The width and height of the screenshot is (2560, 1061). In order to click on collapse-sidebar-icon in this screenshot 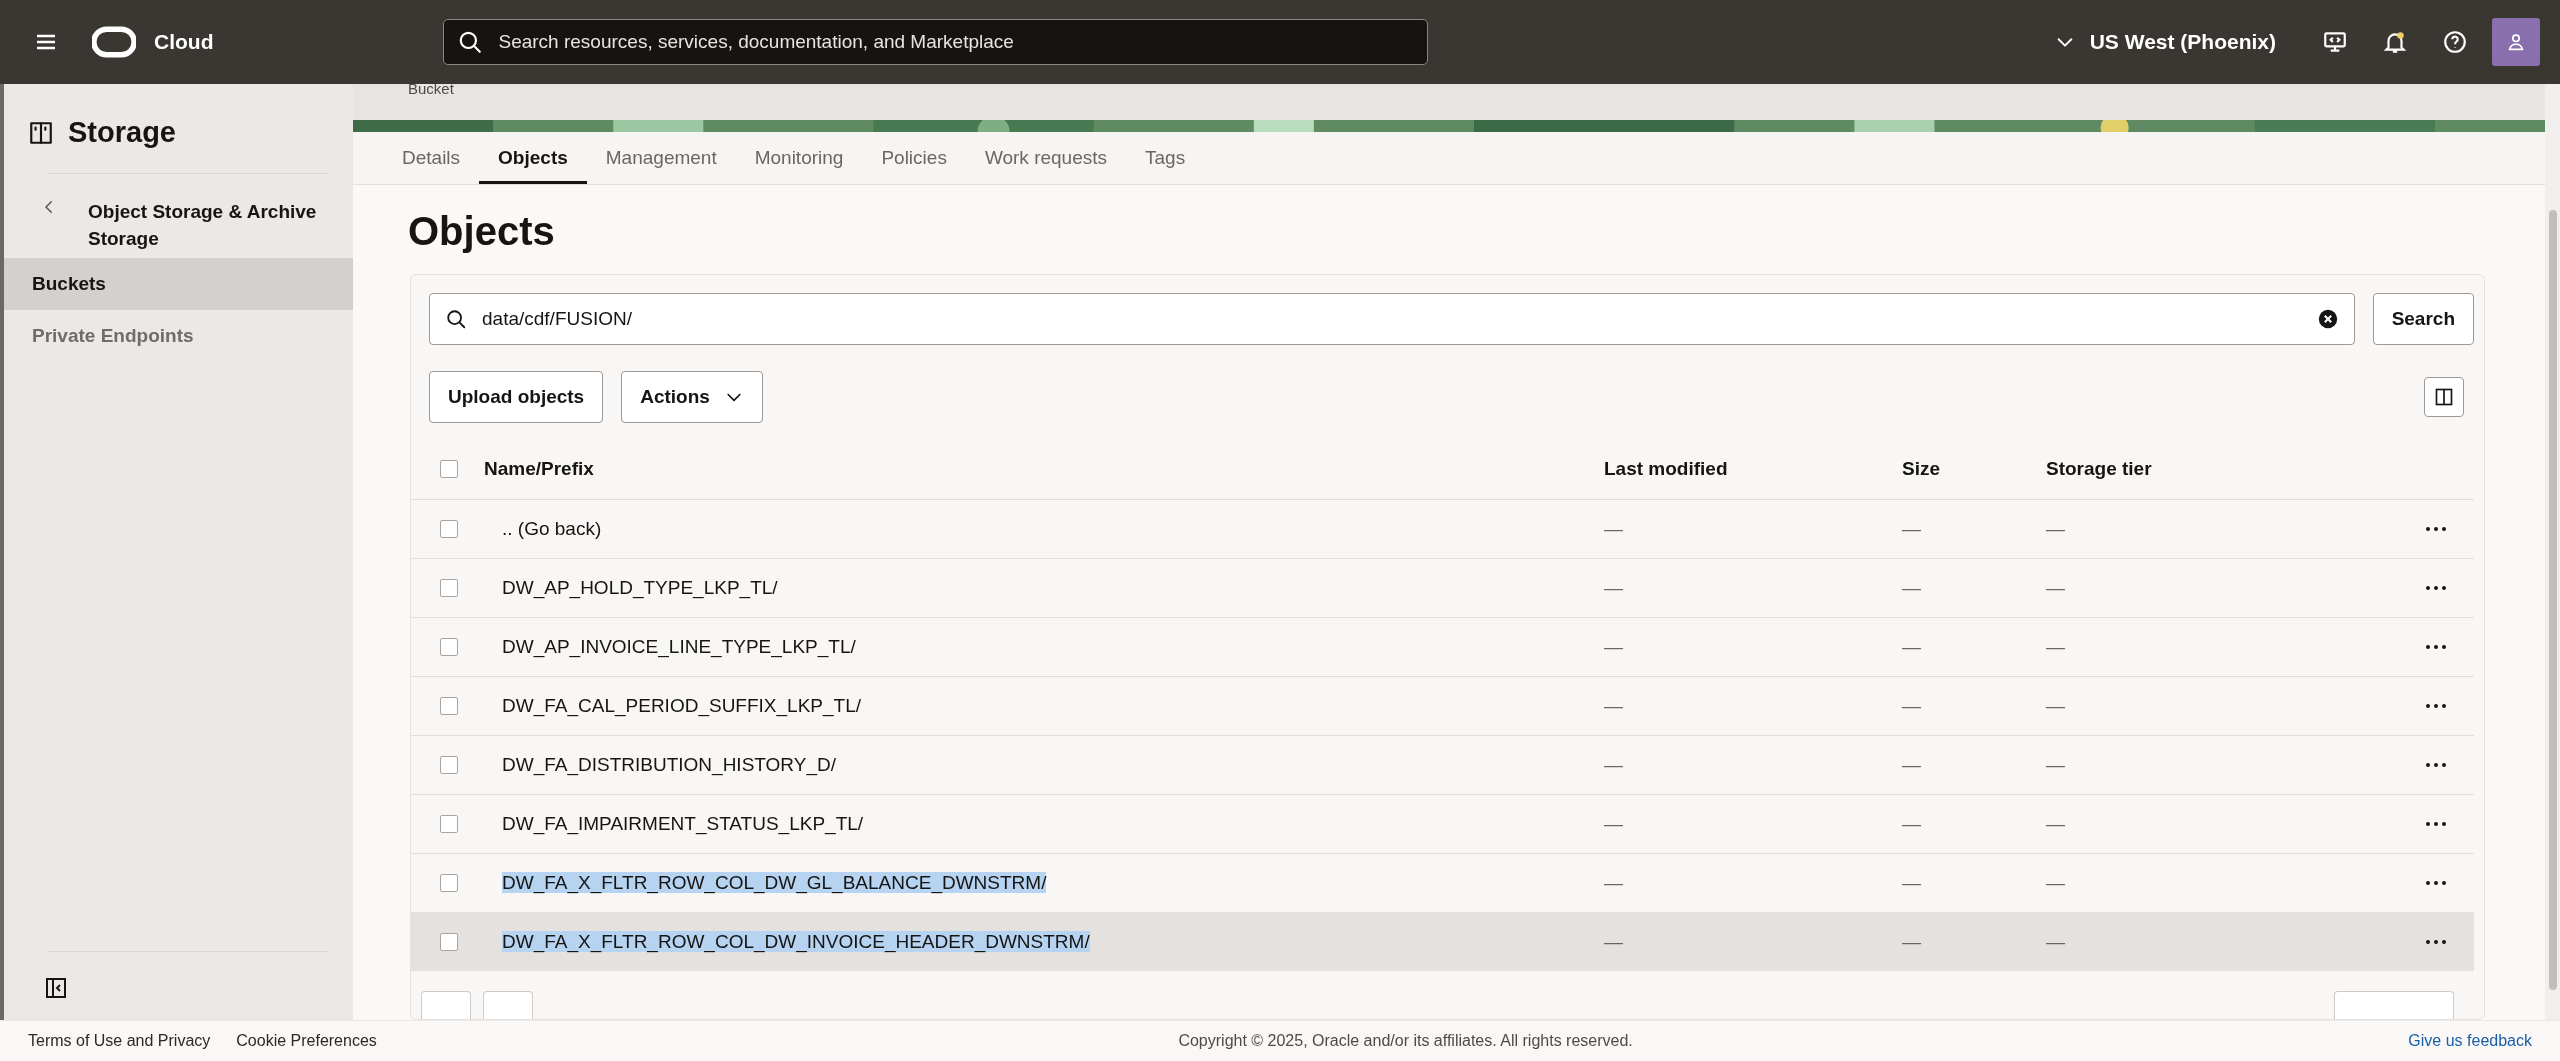, I will do `click(56, 988)`.